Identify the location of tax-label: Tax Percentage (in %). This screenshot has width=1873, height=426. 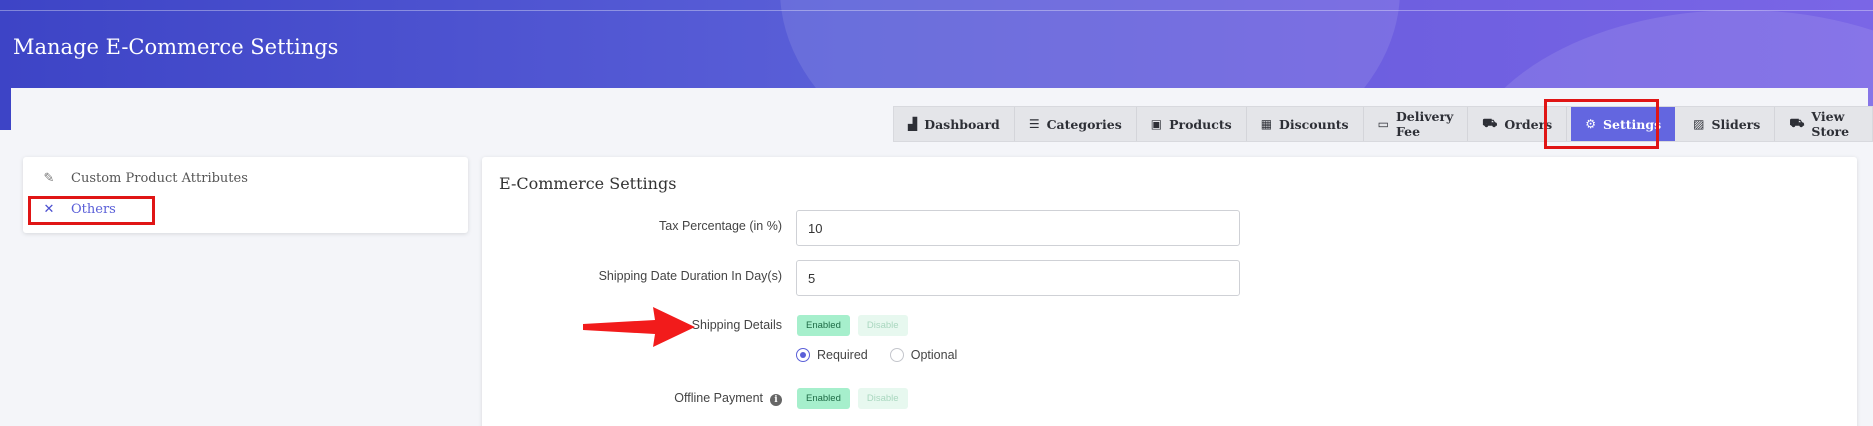
(720, 226).